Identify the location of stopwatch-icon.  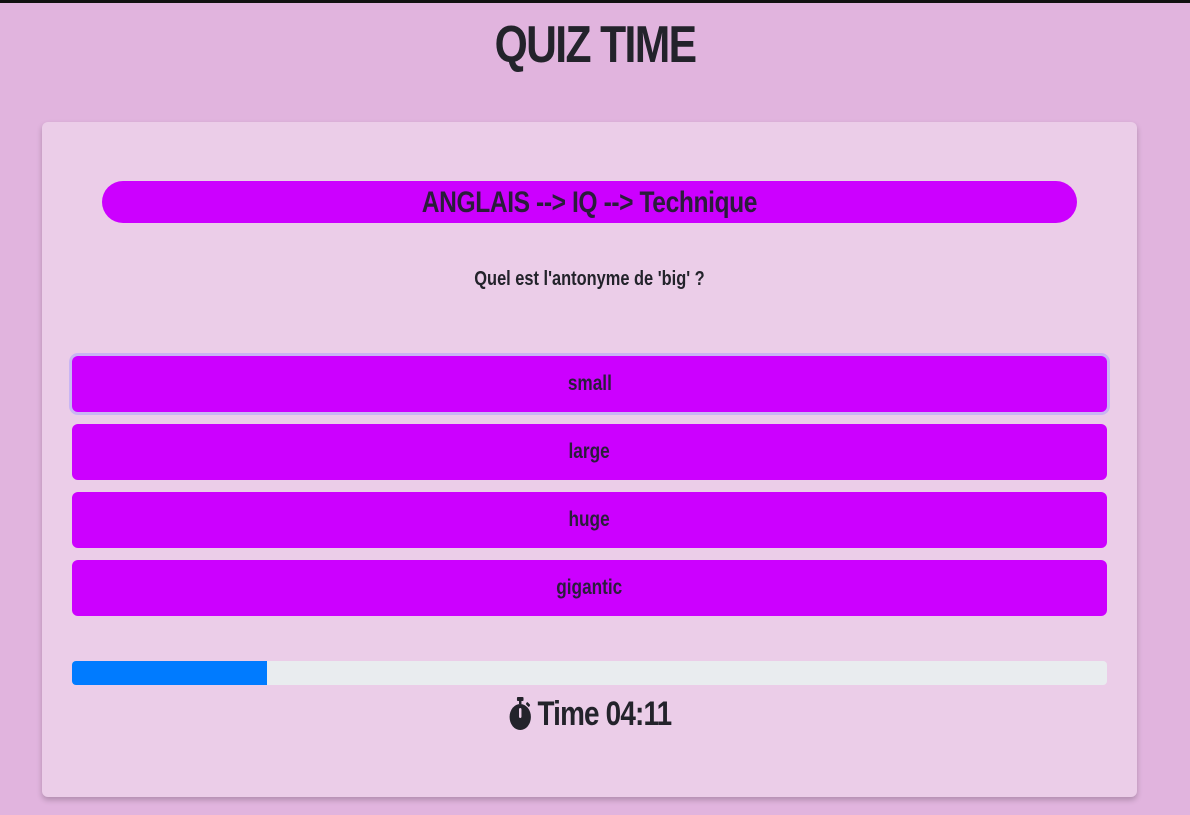
(520, 713).